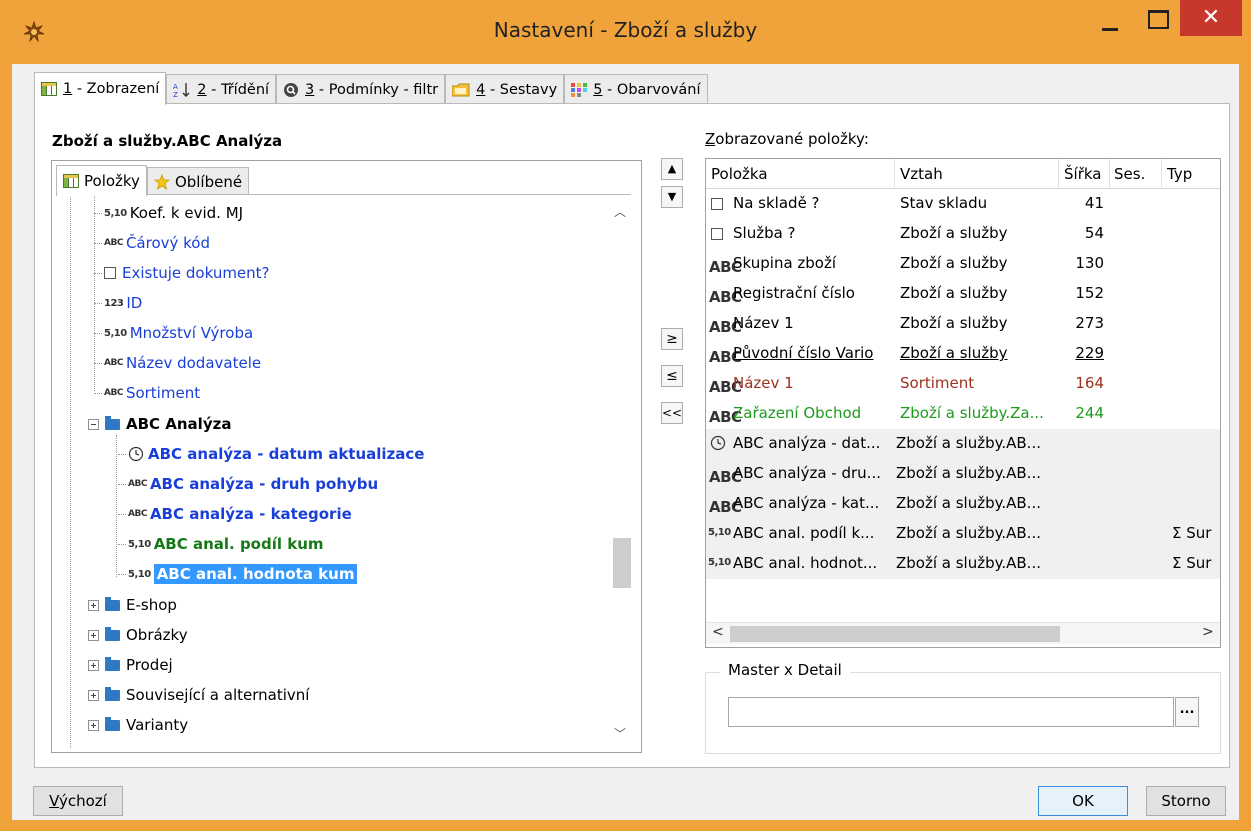  Describe the element at coordinates (182, 273) in the screenshot. I see `tree-item: Existuje dokument?` at that location.